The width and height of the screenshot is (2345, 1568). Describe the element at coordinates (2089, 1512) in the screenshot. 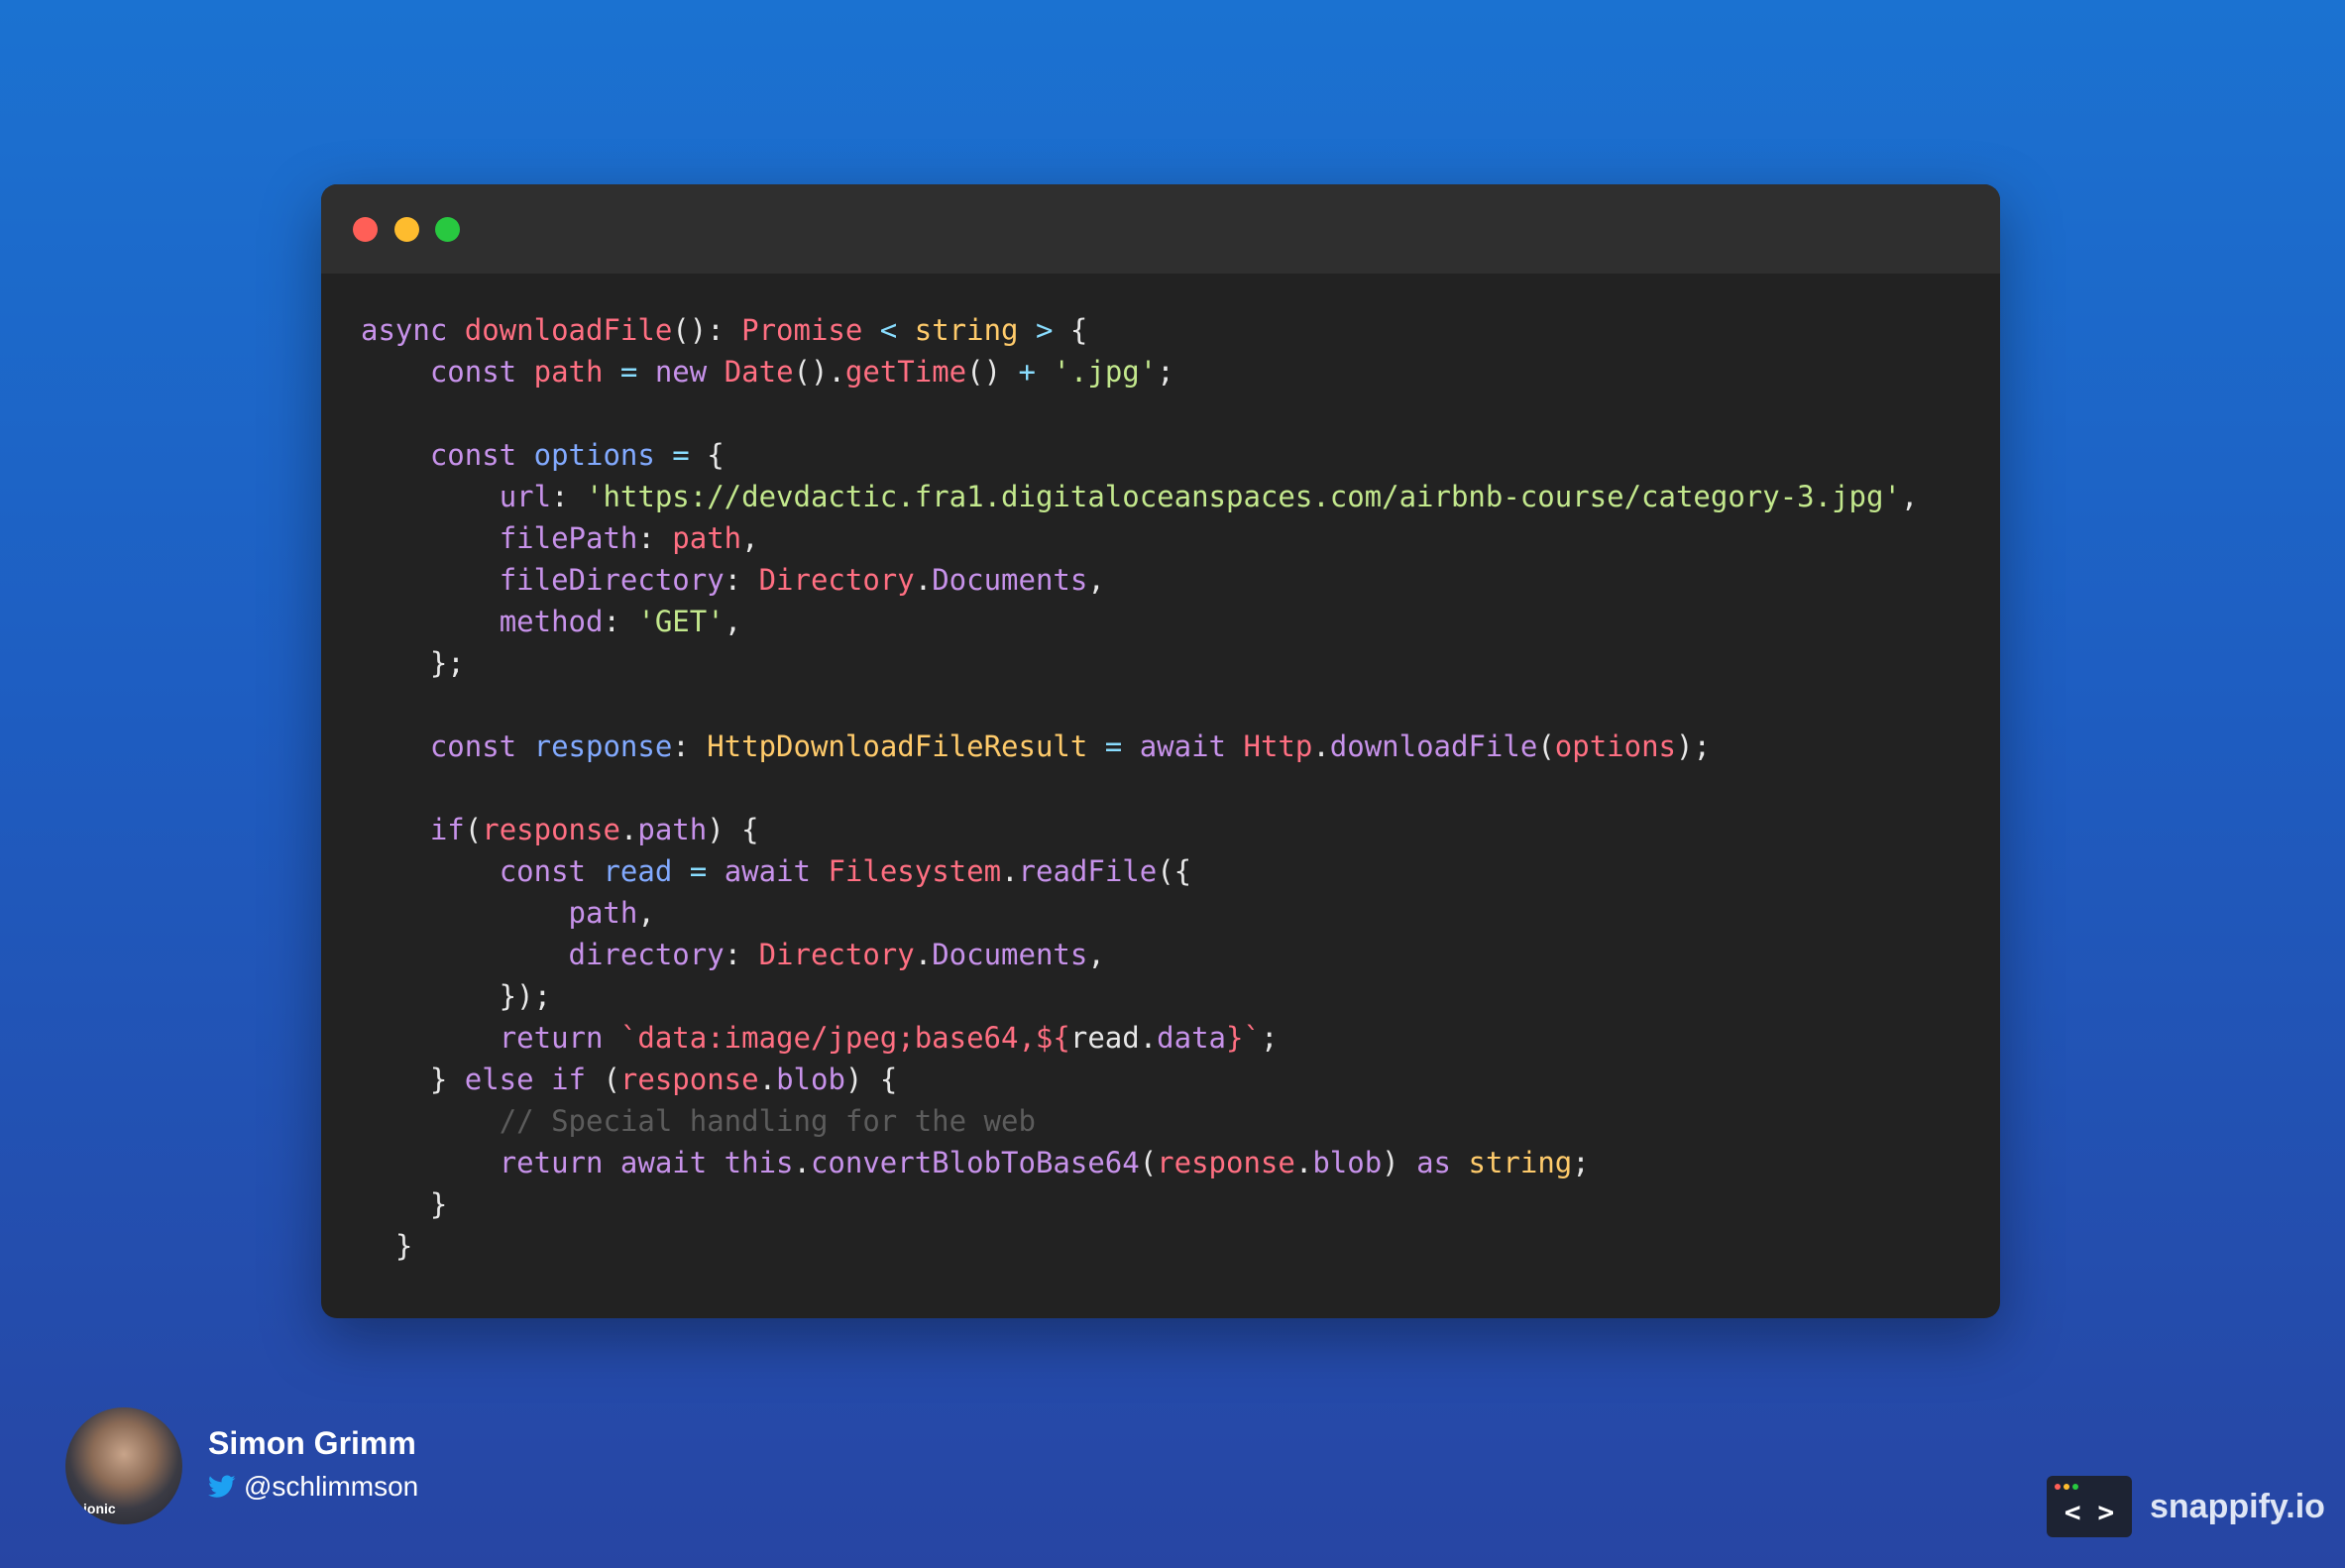

I see `logo-glyph: < >` at that location.